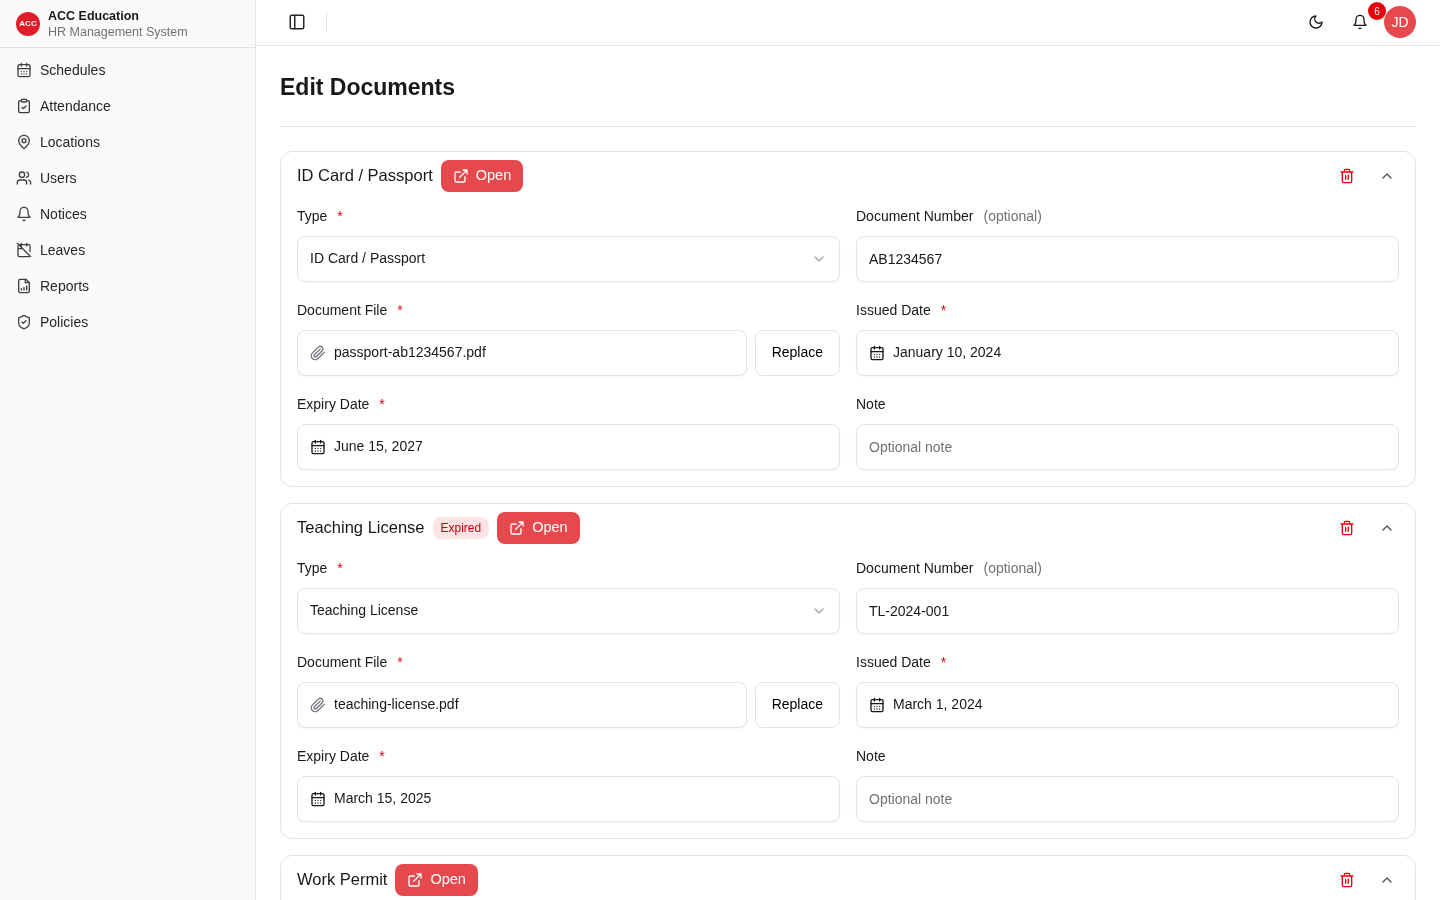 This screenshot has height=900, width=1440. Describe the element at coordinates (24, 178) in the screenshot. I see `users-icon` at that location.